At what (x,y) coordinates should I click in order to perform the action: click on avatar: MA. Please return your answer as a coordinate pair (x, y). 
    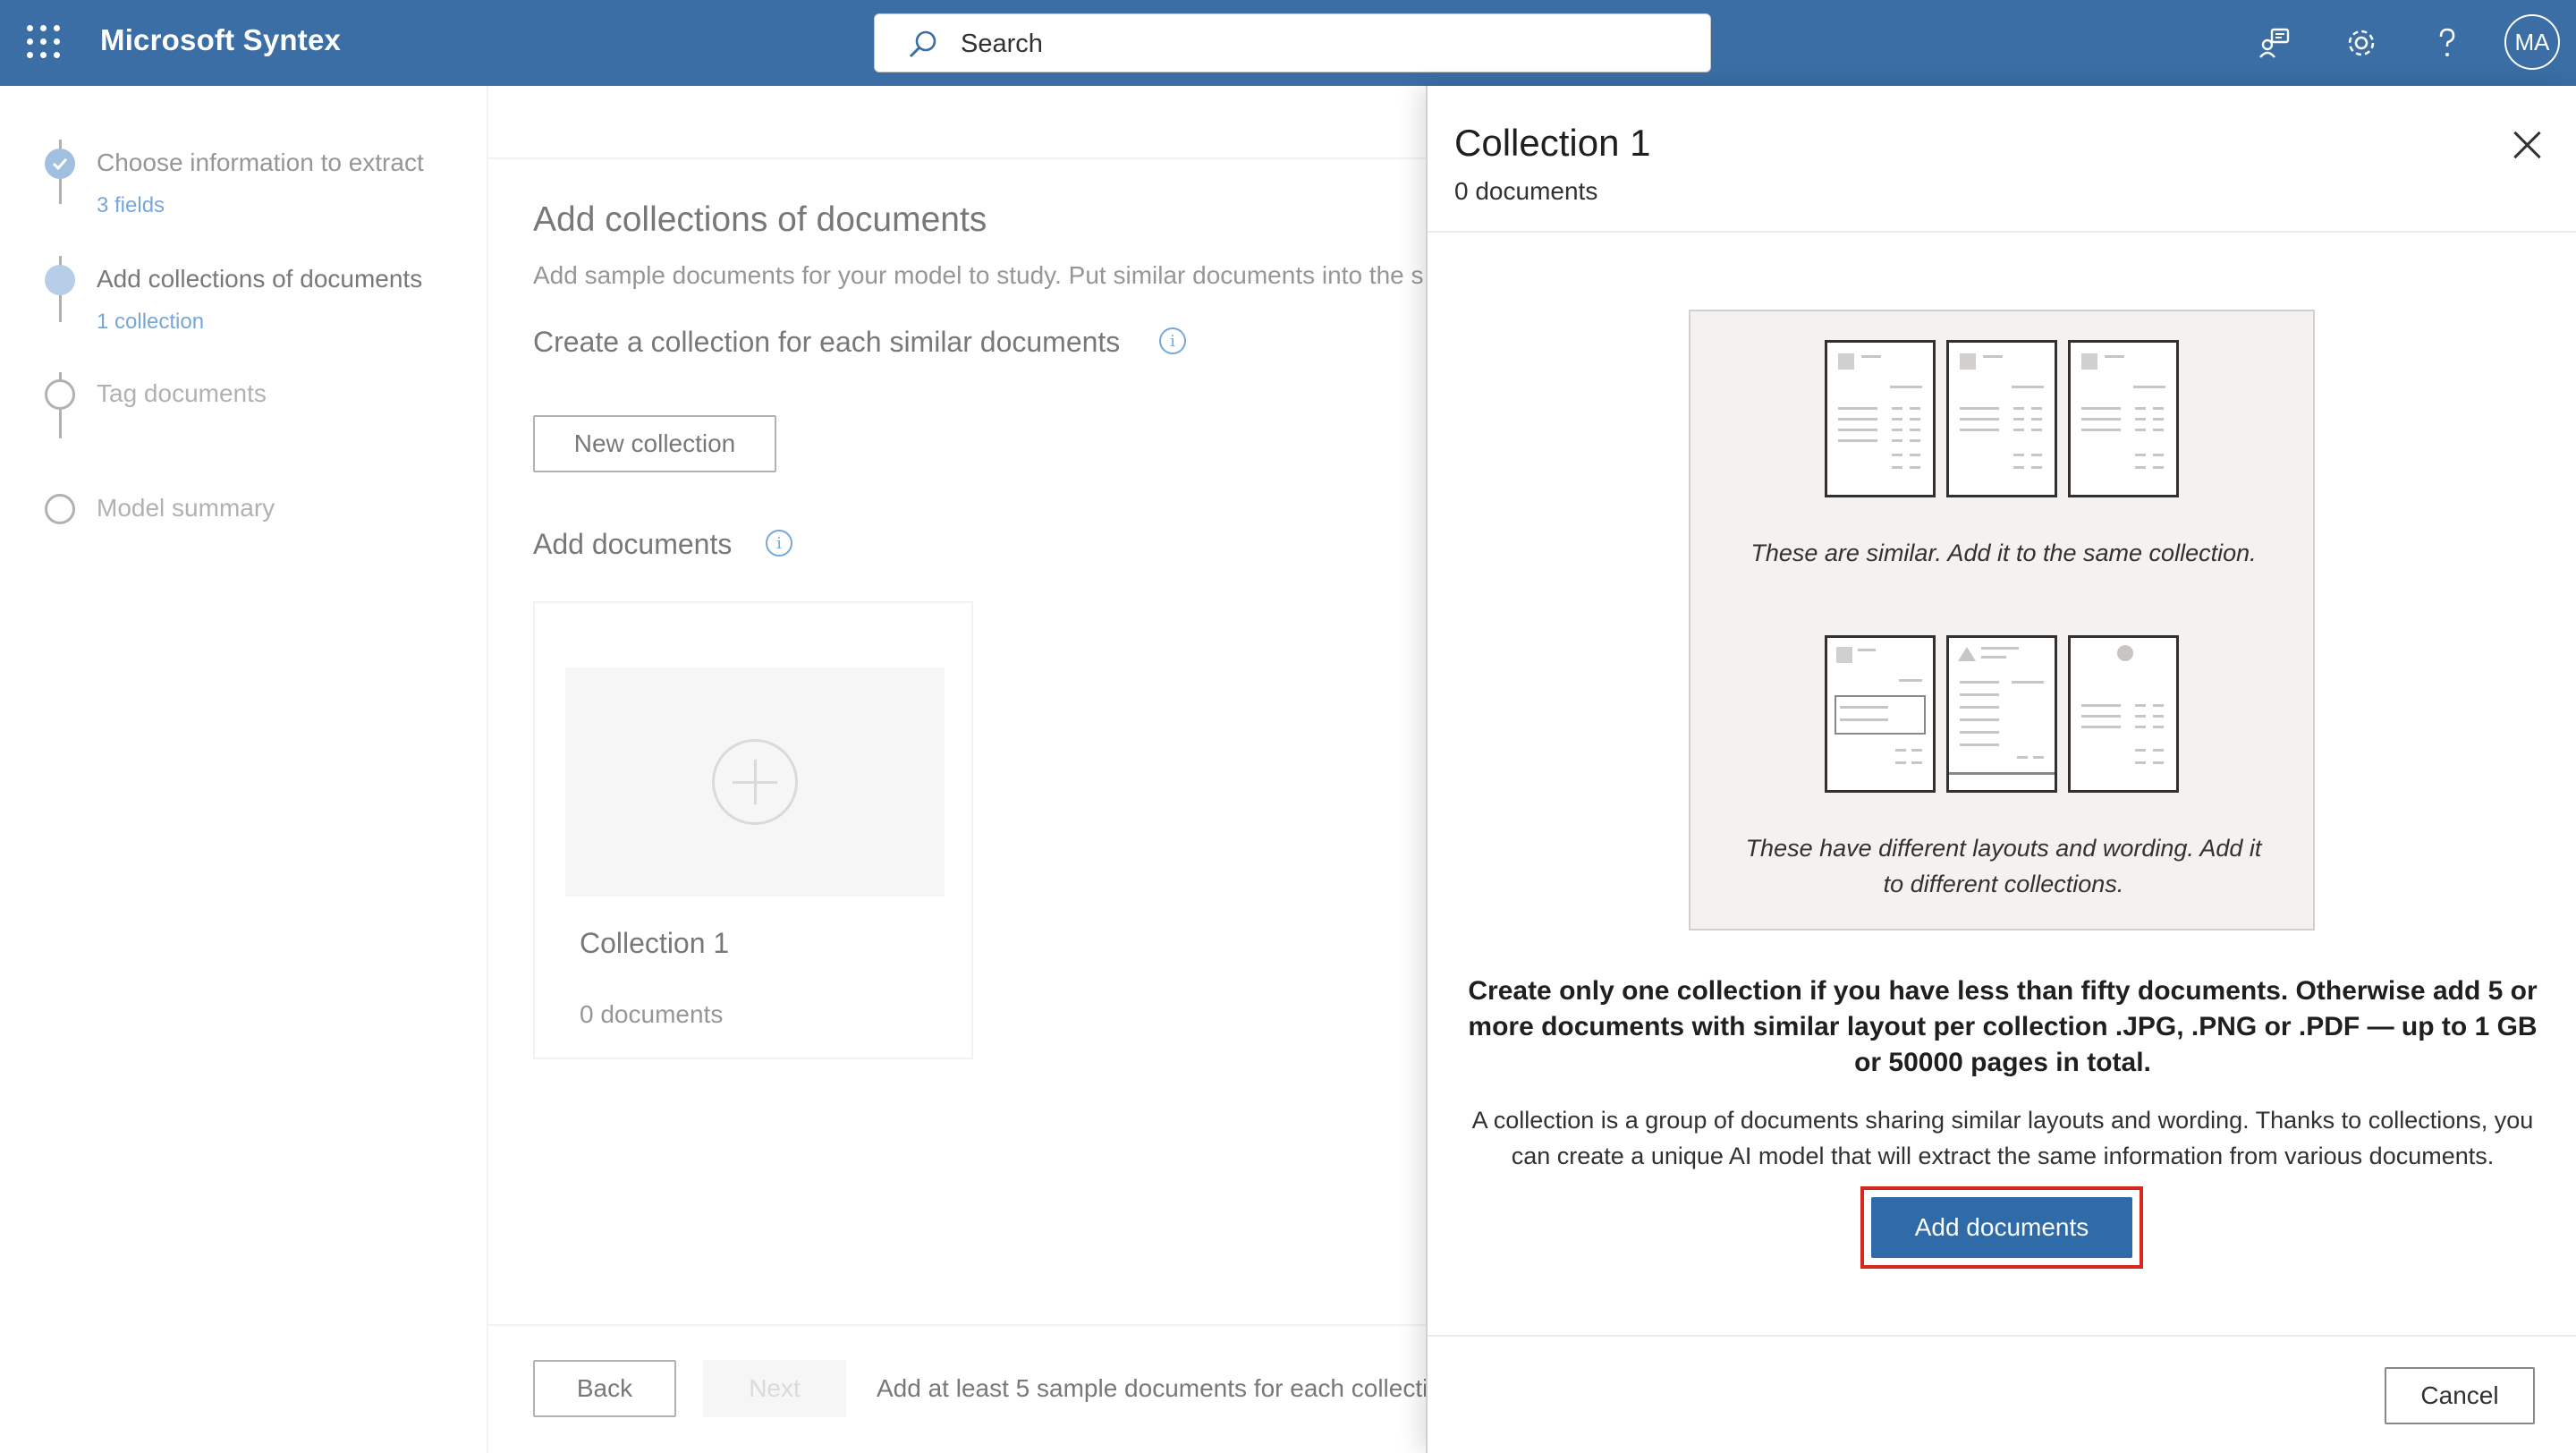
    Looking at the image, I should click on (2532, 42).